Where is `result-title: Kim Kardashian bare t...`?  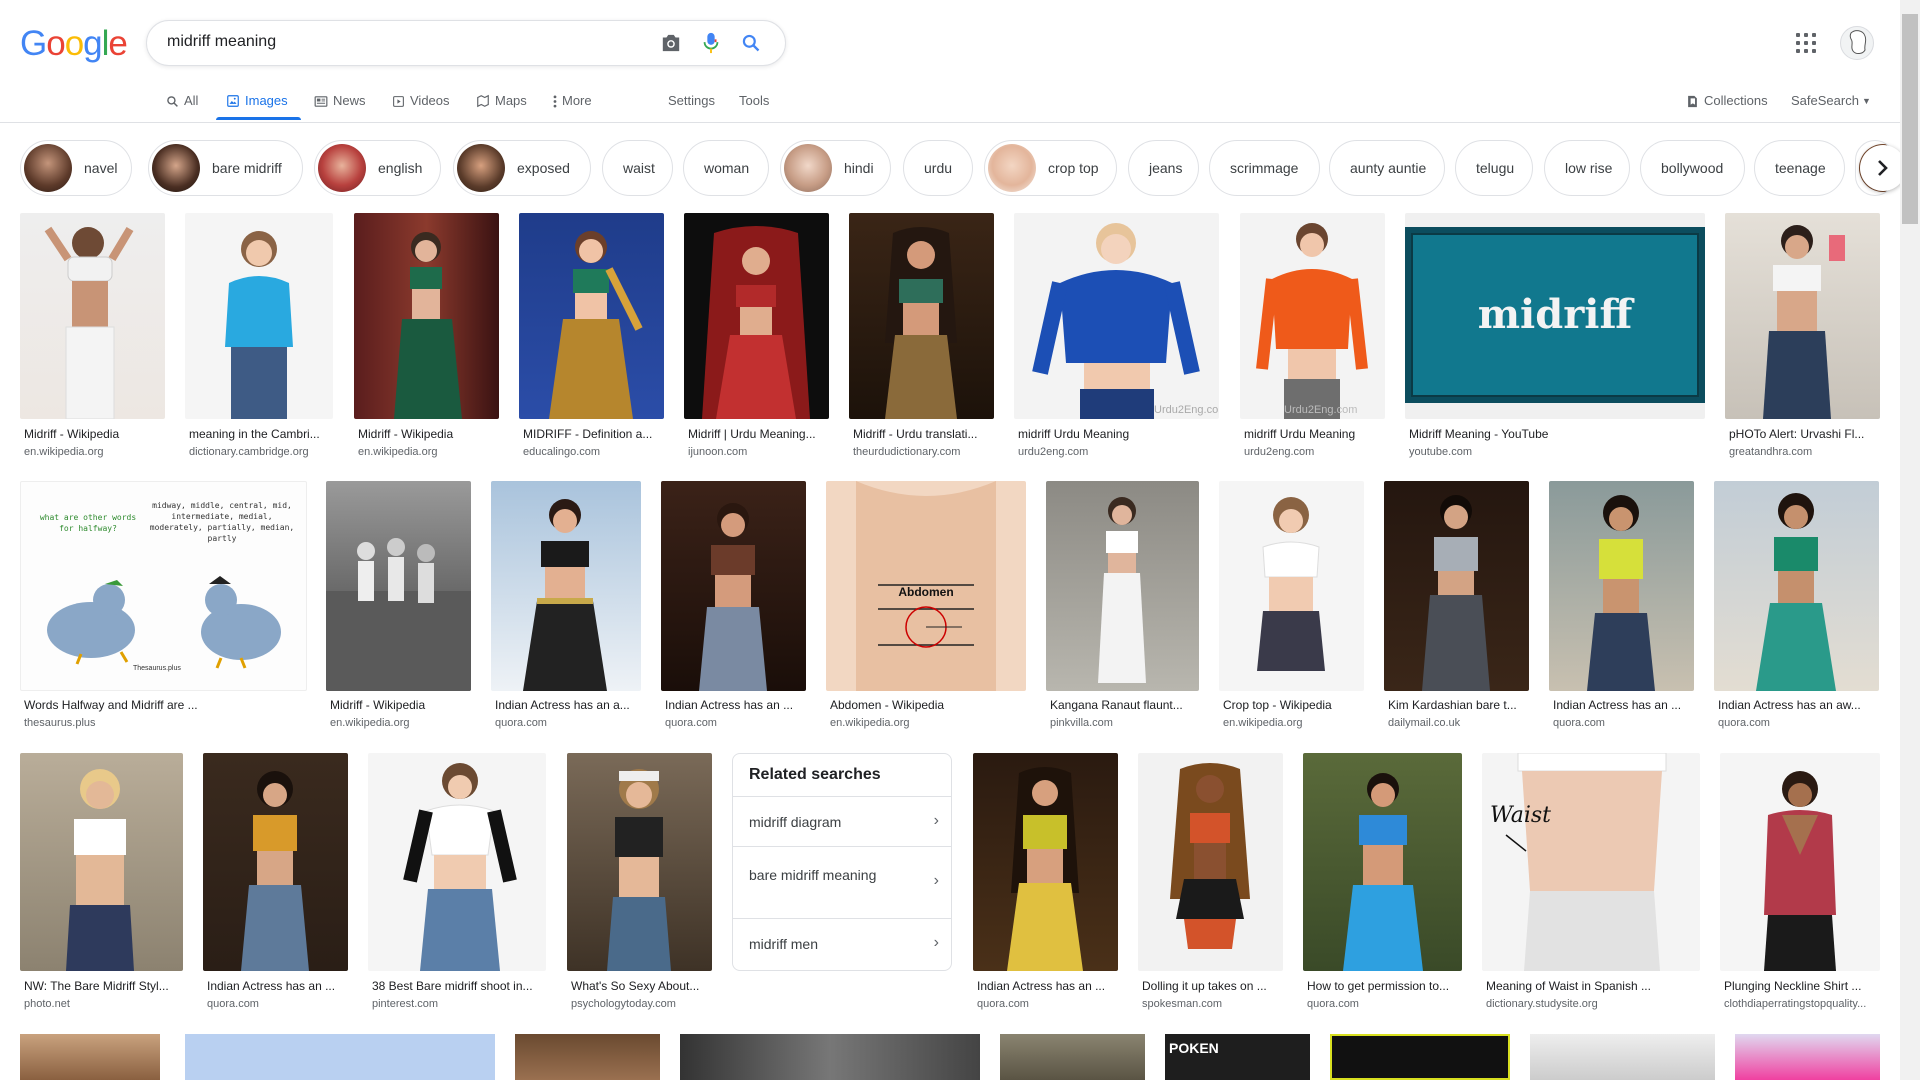
result-title: Kim Kardashian bare t... is located at coordinates (1458, 705).